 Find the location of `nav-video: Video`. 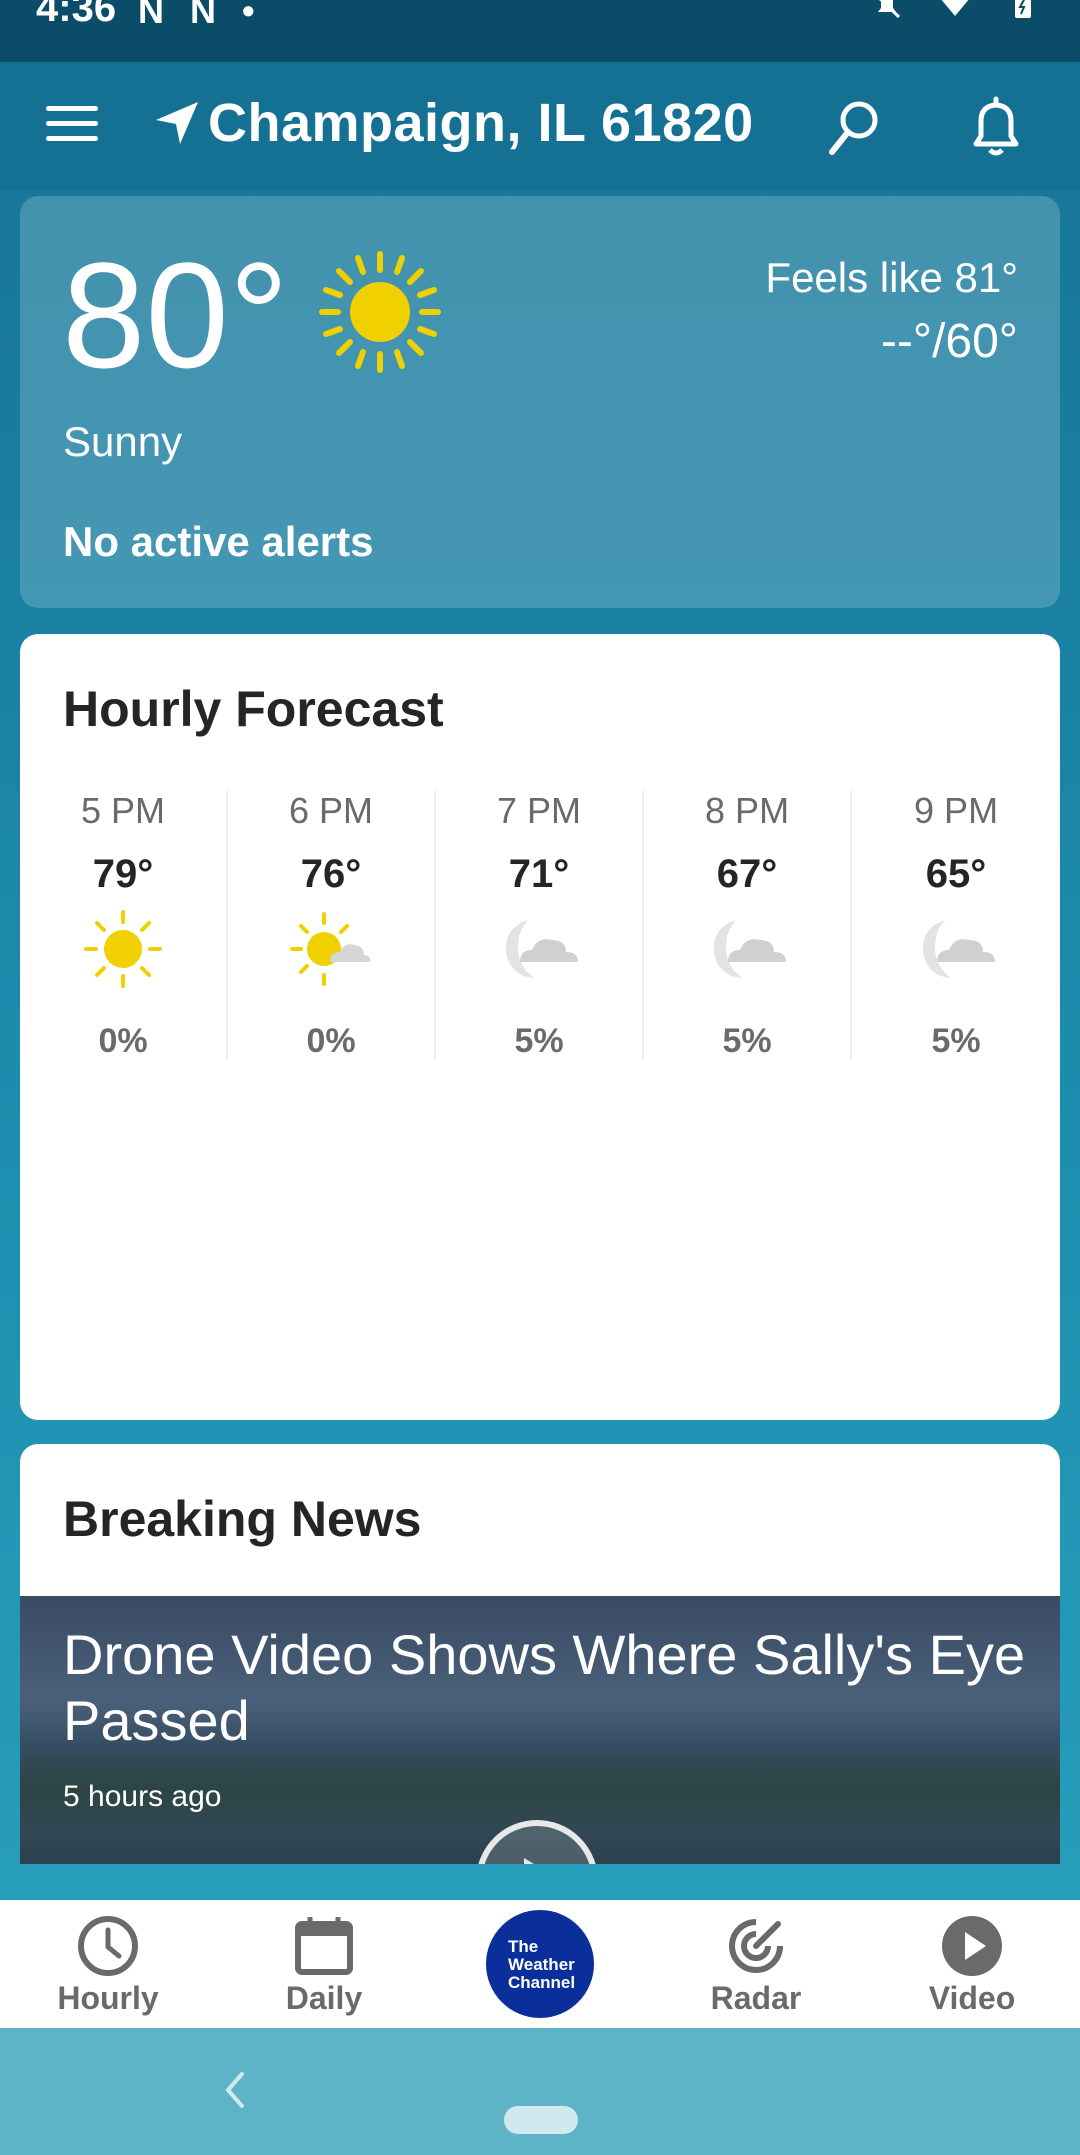

nav-video: Video is located at coordinates (972, 1964).